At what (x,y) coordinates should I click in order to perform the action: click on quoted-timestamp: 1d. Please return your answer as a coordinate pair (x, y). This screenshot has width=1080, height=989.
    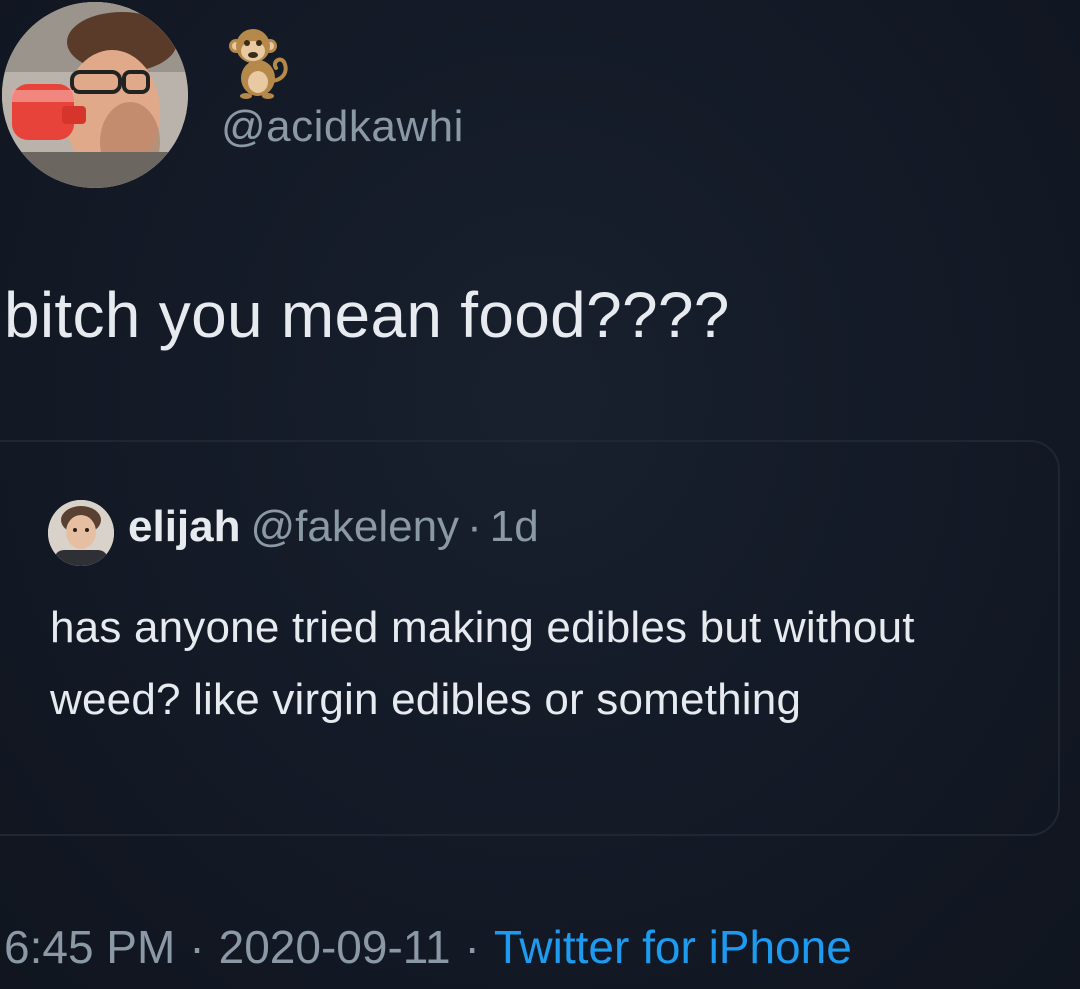
    Looking at the image, I should click on (514, 526).